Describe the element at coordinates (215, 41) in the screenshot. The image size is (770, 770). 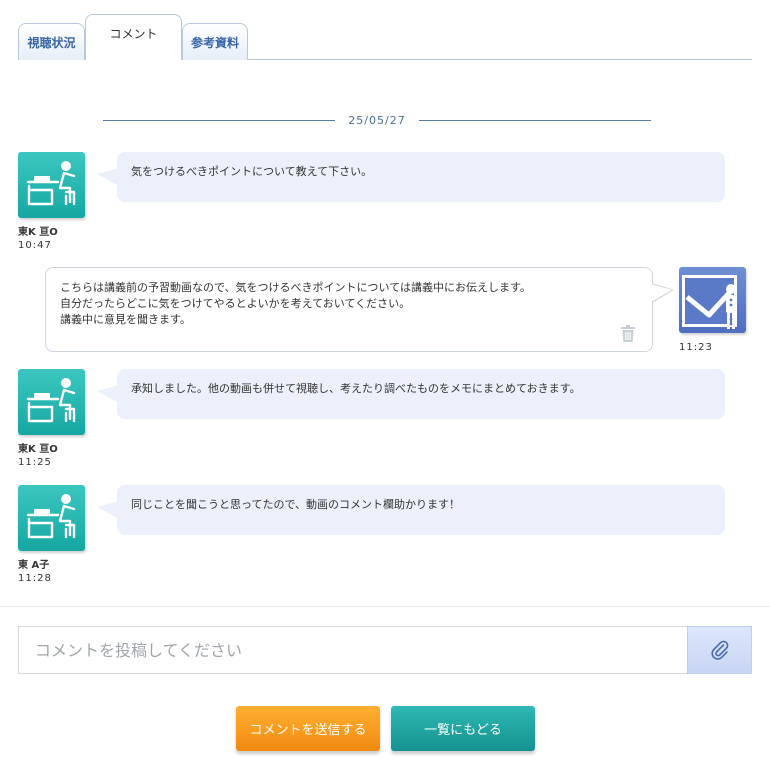
I see `tab-reference-materials: 参考資料` at that location.